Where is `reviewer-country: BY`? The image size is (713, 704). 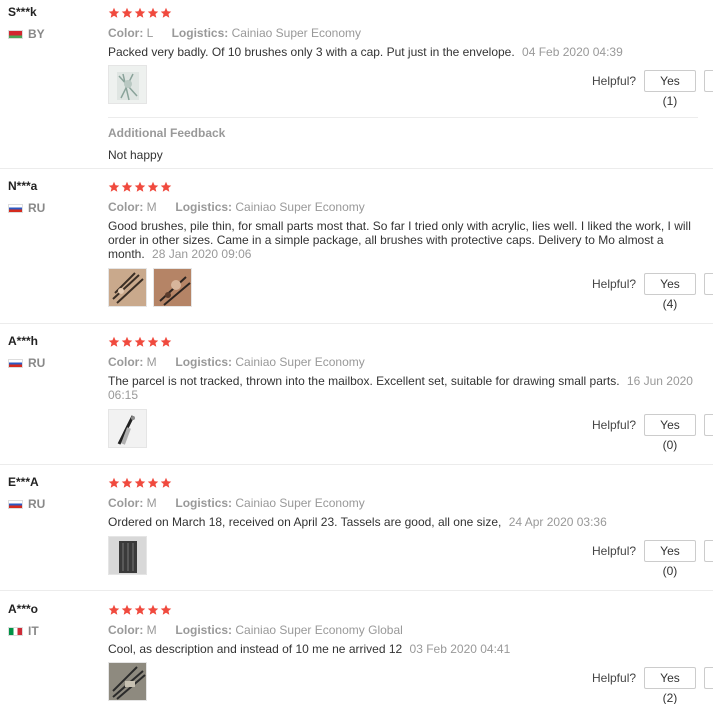
reviewer-country: BY is located at coordinates (53, 34).